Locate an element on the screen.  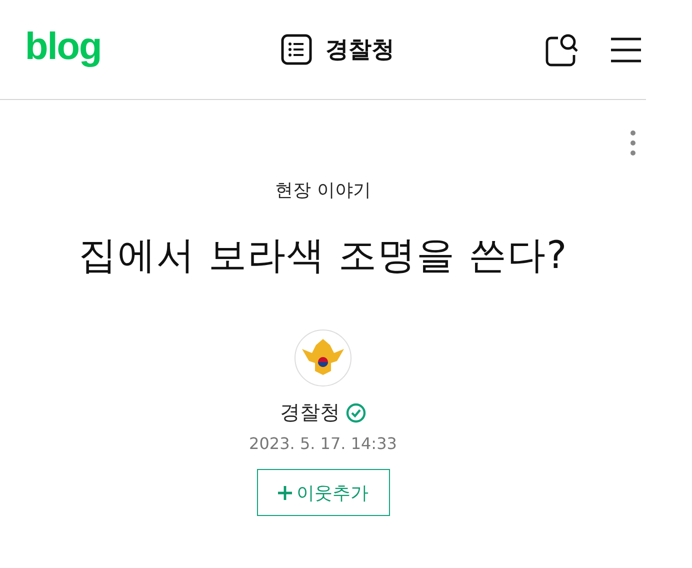
plus-icon is located at coordinates (285, 493).